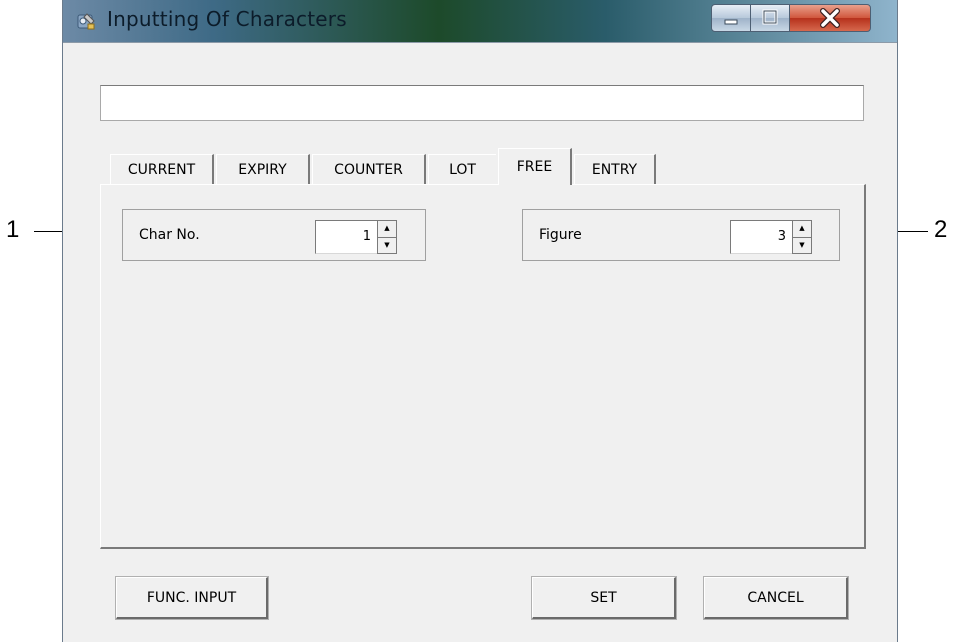 The image size is (954, 642). I want to click on character-text-input, so click(482, 103).